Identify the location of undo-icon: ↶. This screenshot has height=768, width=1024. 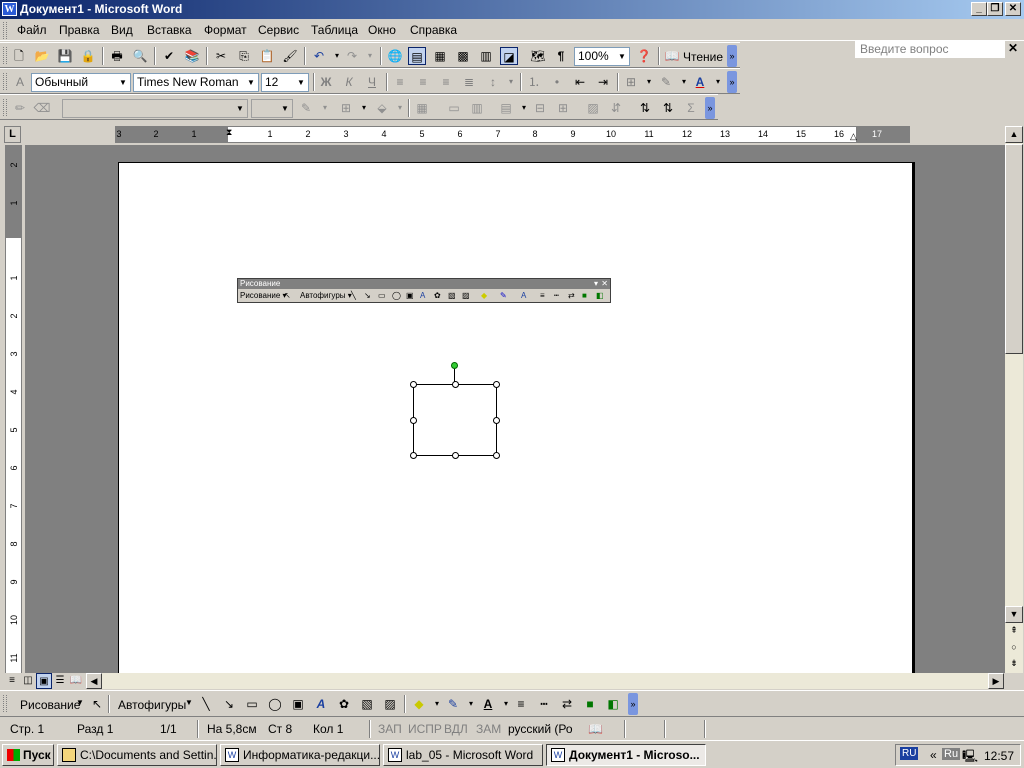
(319, 56).